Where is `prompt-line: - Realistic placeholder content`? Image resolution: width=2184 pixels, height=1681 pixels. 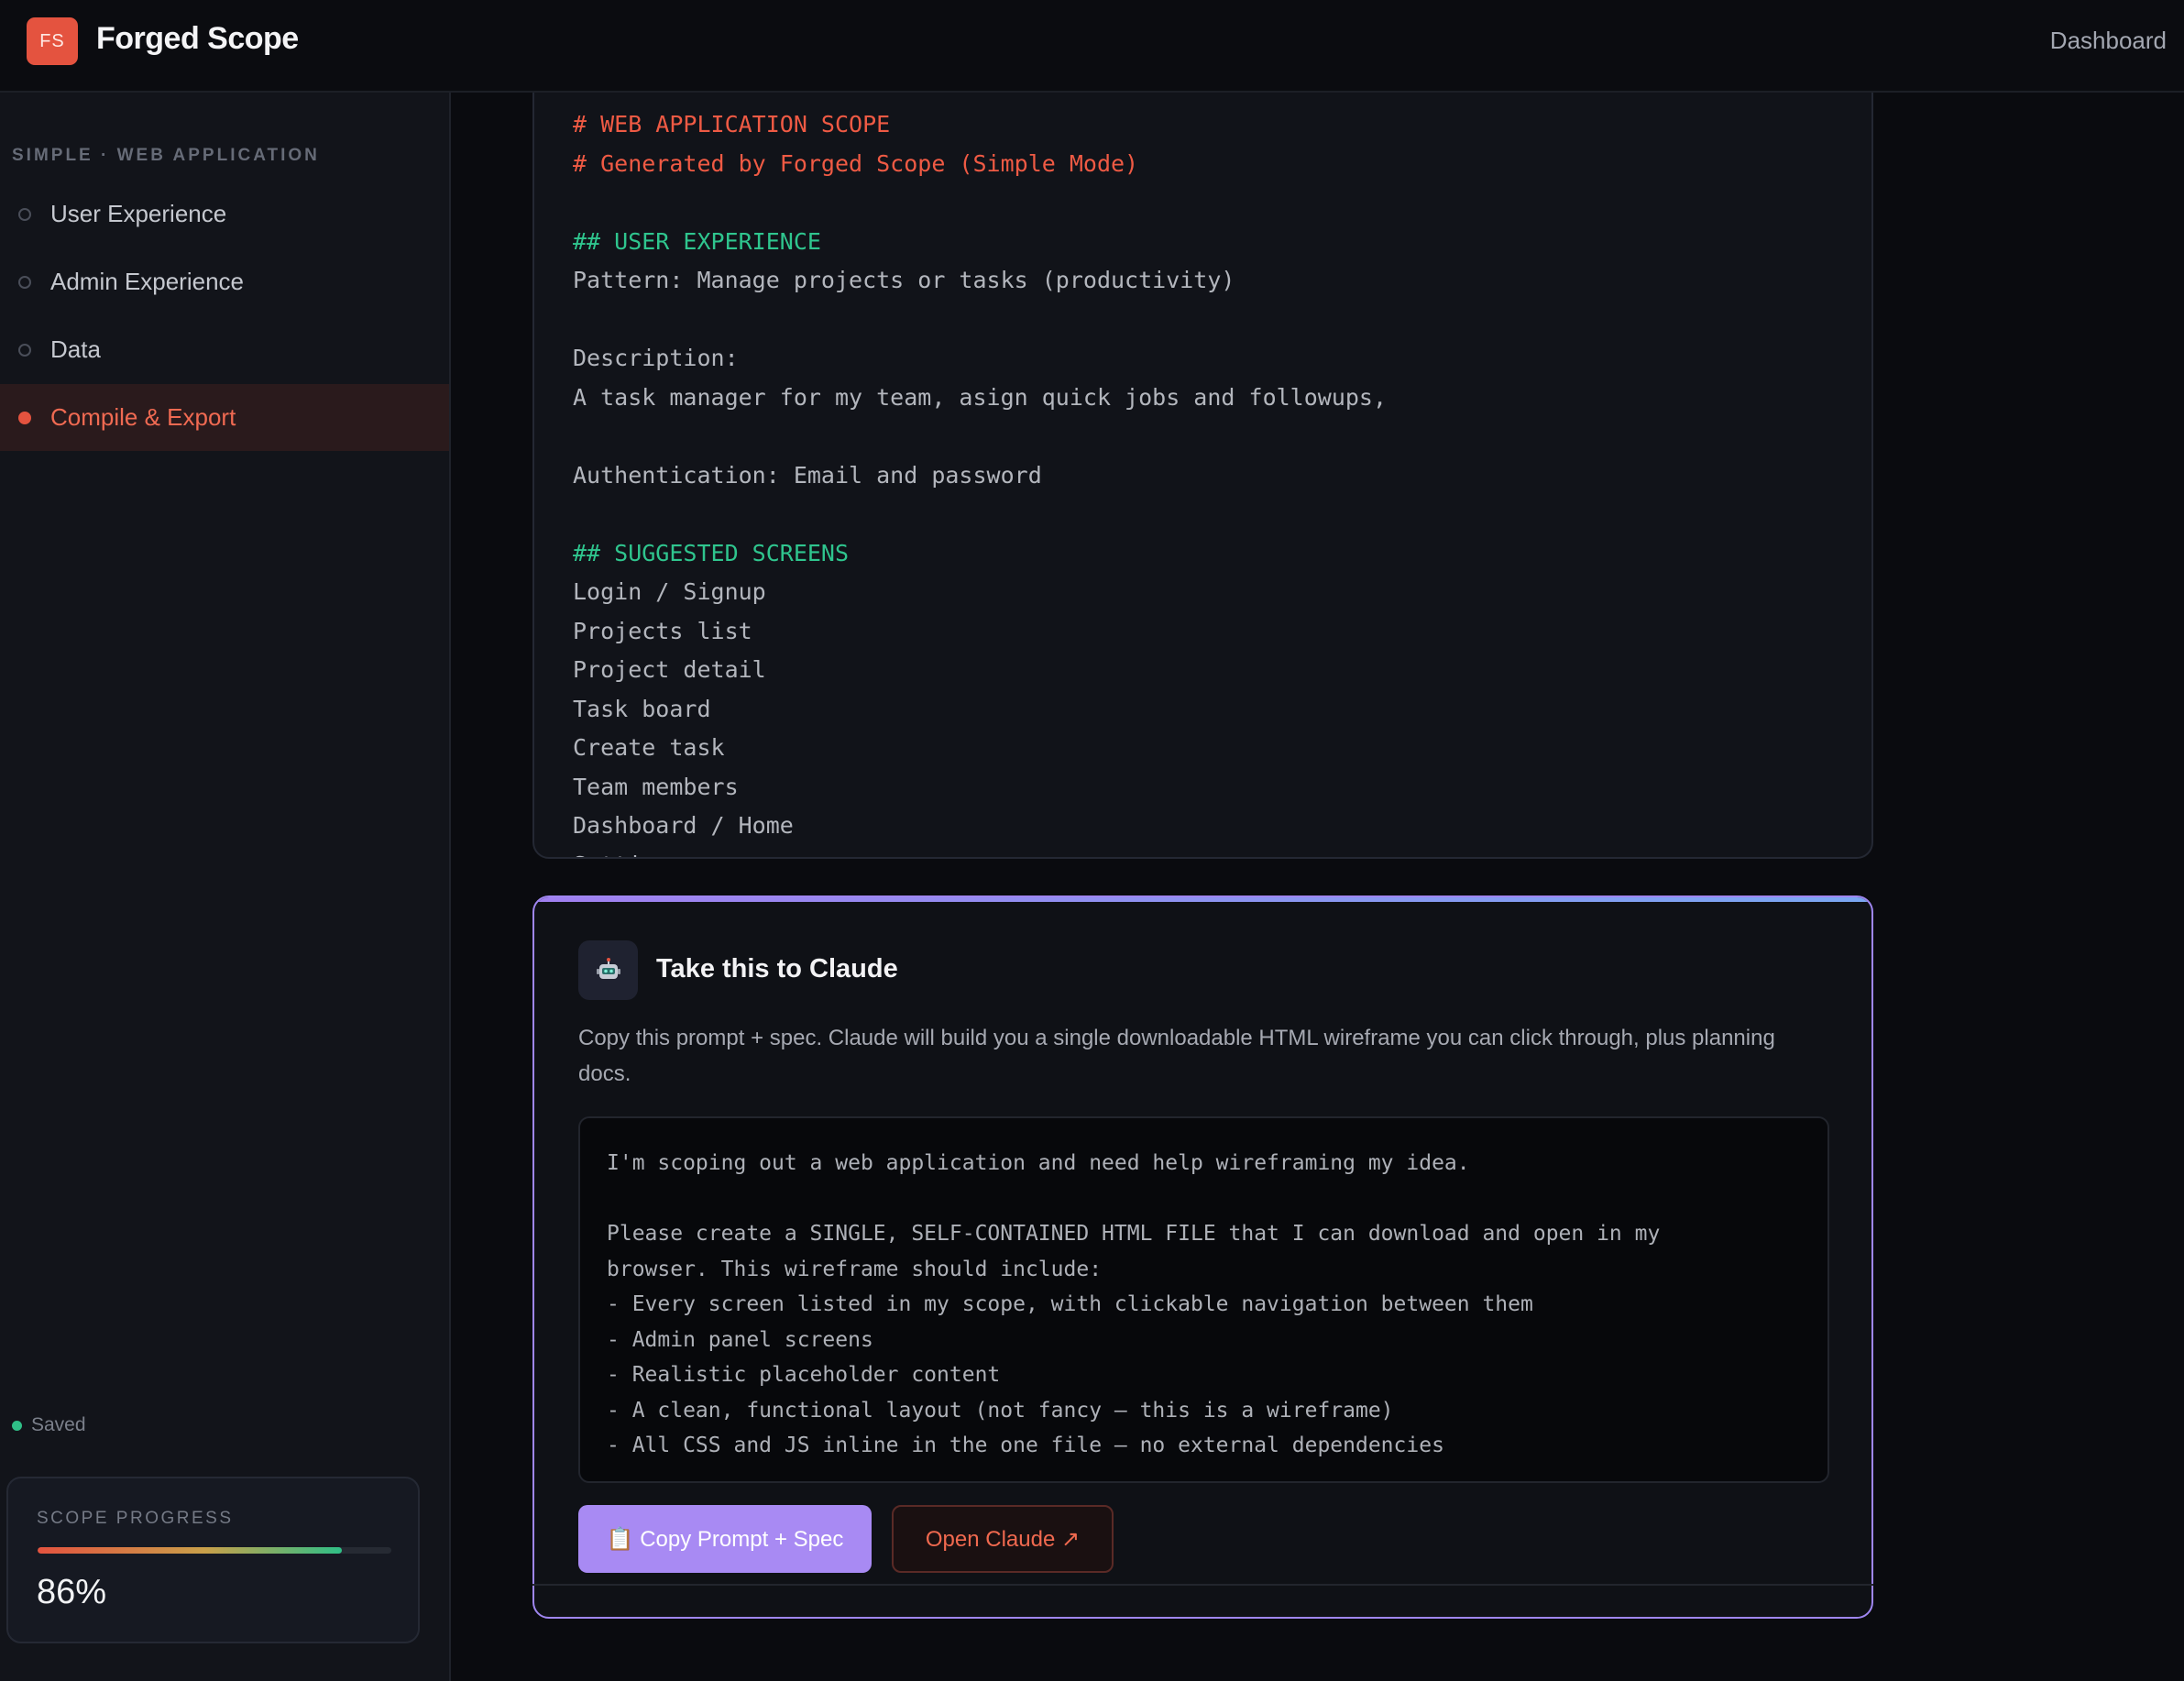 prompt-line: - Realistic placeholder content is located at coordinates (804, 1375).